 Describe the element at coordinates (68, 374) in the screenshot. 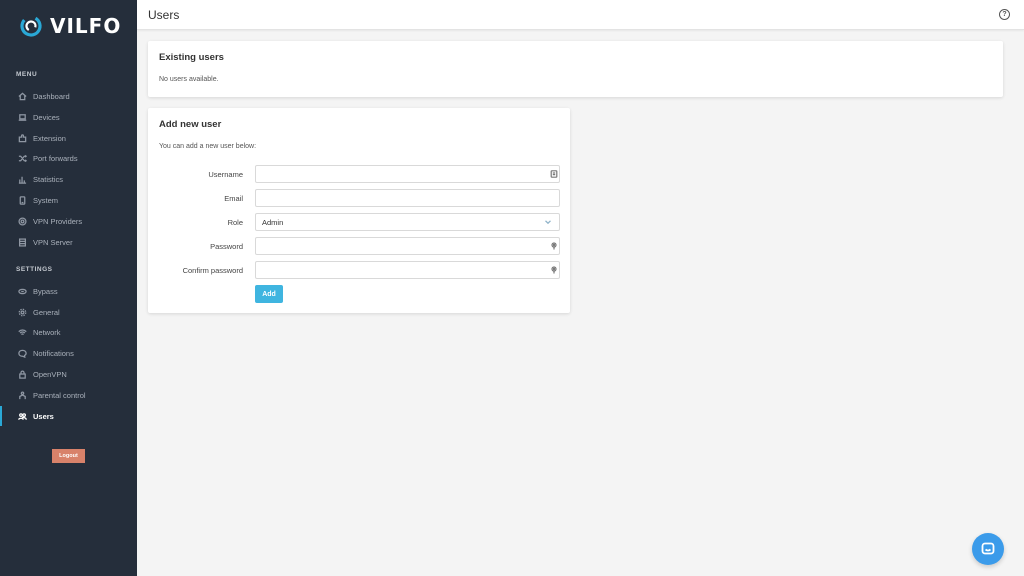

I see `sidebar-item-openvpn: OpenVPN` at that location.